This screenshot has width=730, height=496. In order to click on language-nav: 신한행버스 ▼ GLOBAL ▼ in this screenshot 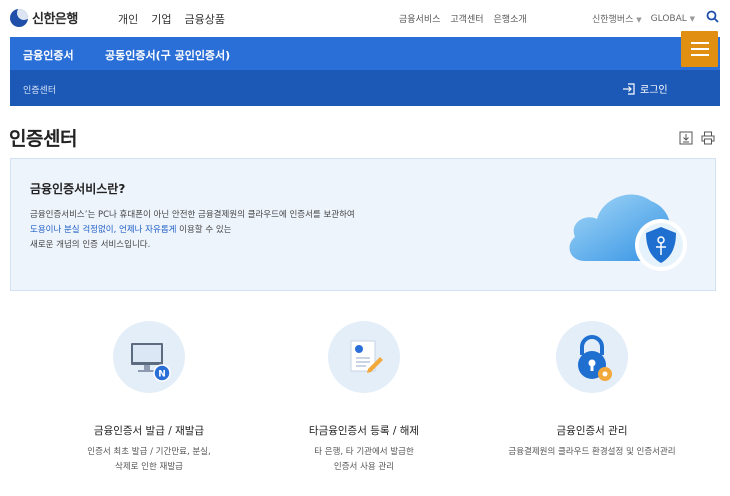, I will do `click(643, 19)`.